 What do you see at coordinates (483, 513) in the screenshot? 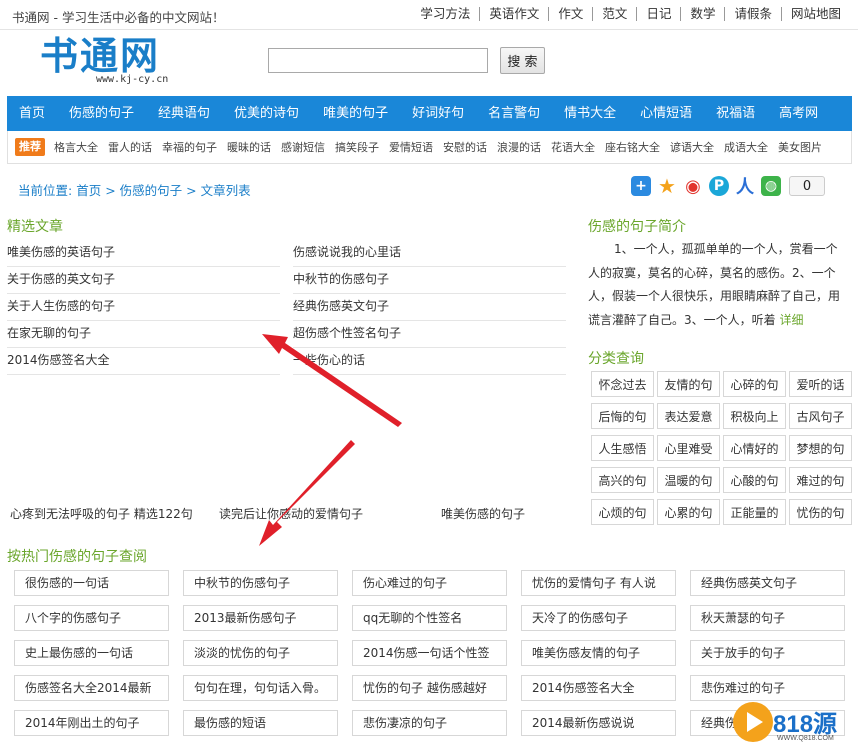
I see `related-link: 唯美伤感的句子` at bounding box center [483, 513].